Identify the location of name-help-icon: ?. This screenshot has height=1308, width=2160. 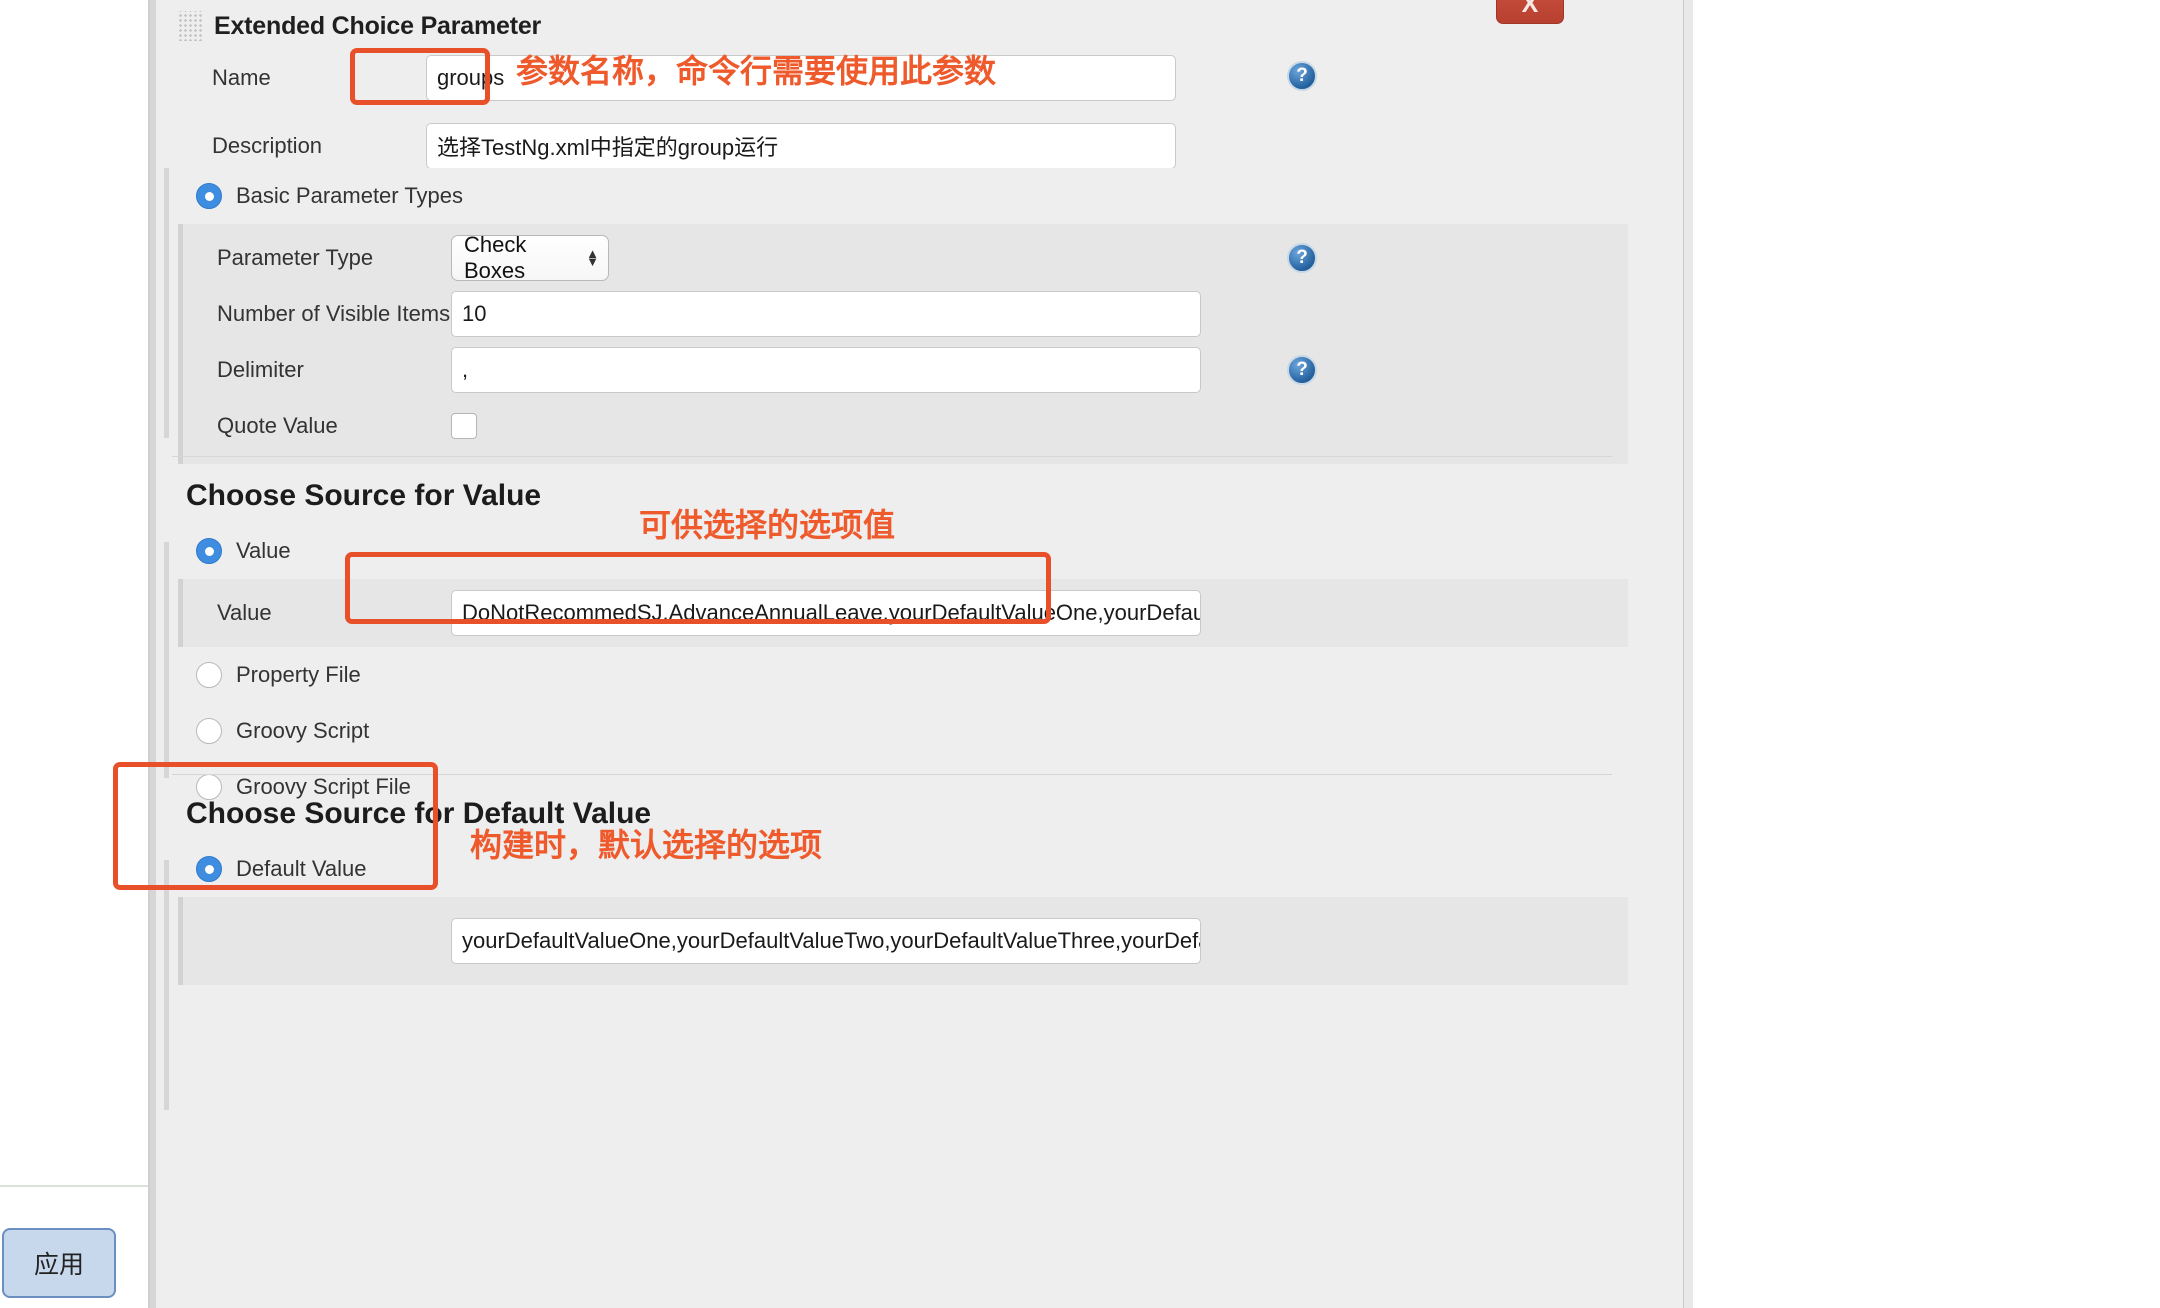
(1302, 76).